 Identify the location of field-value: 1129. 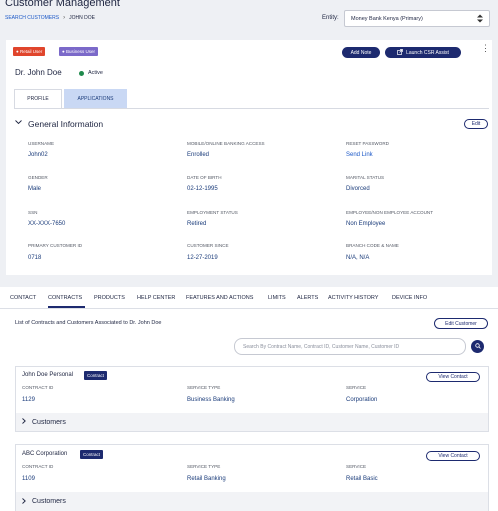
(28, 400).